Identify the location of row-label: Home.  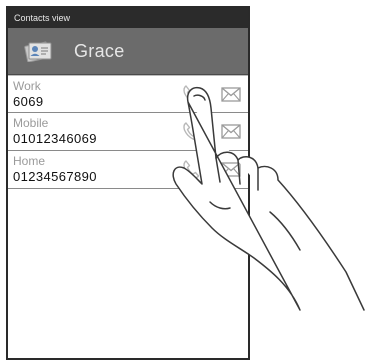
(29, 161).